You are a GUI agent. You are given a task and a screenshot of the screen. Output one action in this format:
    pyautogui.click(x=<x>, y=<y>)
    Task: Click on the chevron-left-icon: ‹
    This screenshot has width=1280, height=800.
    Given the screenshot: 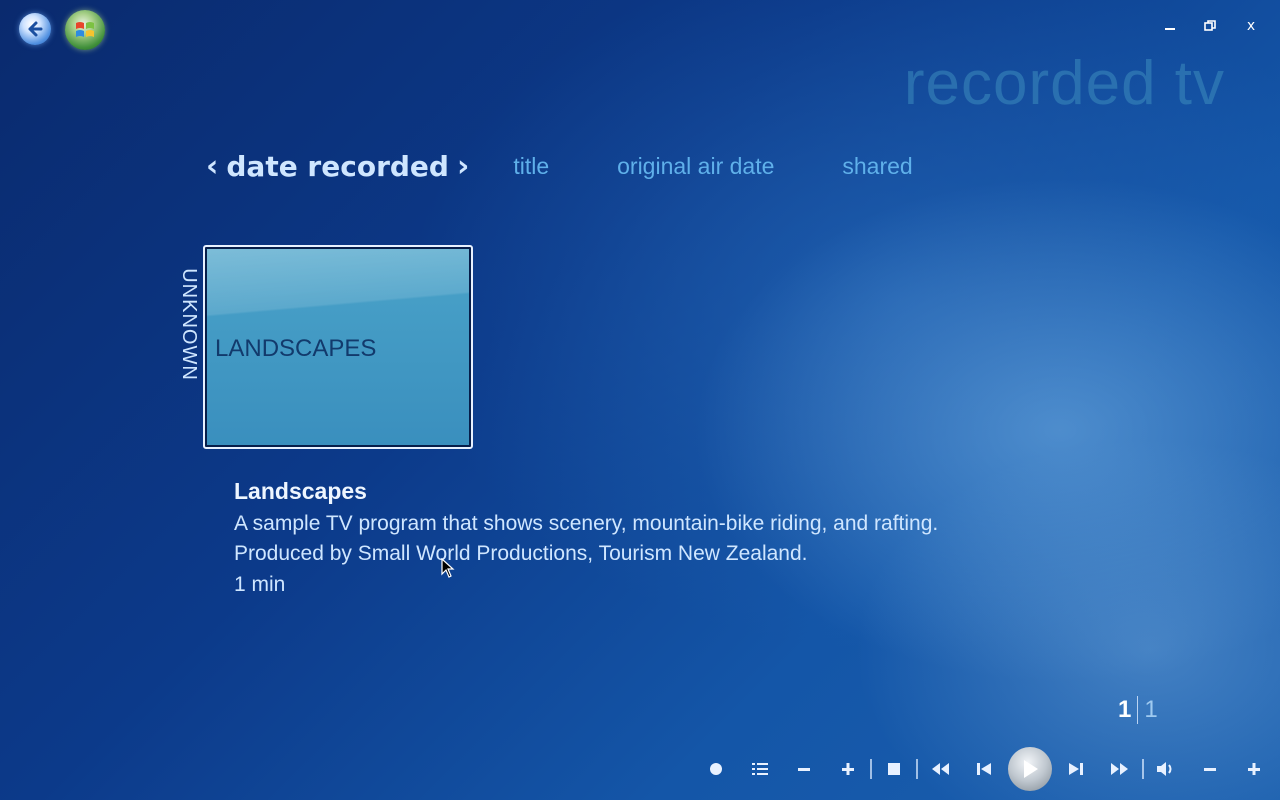 What is the action you would take?
    pyautogui.click(x=212, y=166)
    